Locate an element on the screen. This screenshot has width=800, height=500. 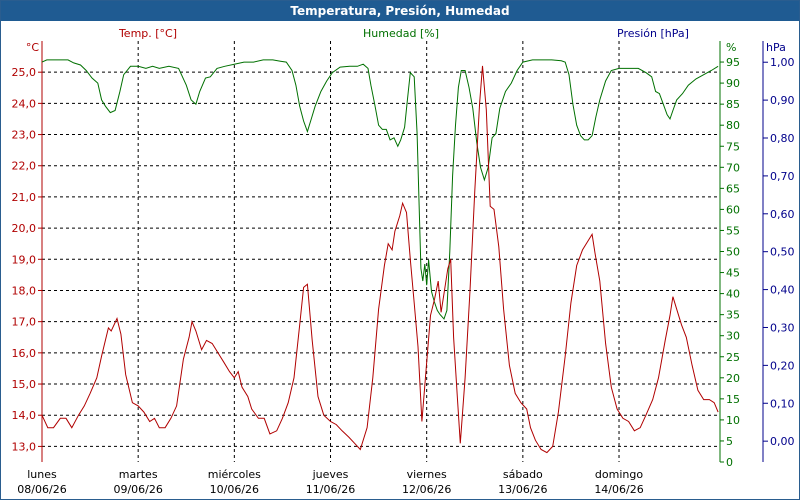
humidity-tick-label: 40 is located at coordinates (733, 294).